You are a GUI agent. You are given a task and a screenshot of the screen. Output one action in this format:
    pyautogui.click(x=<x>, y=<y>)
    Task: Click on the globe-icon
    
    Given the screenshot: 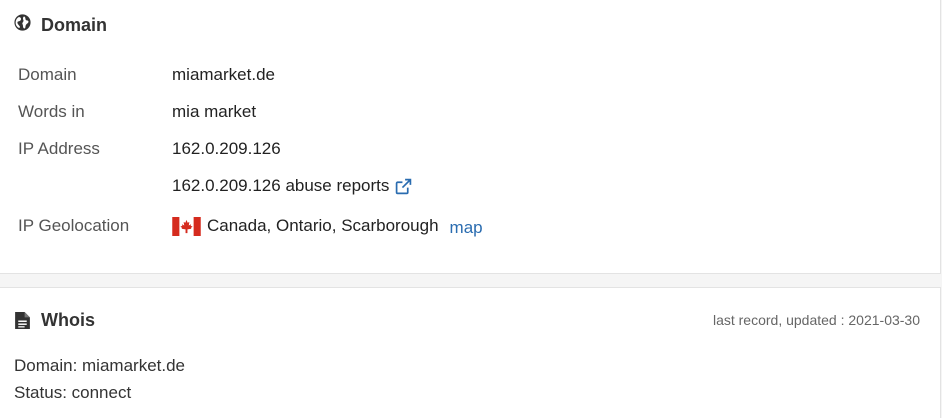 What is the action you would take?
    pyautogui.click(x=22, y=25)
    